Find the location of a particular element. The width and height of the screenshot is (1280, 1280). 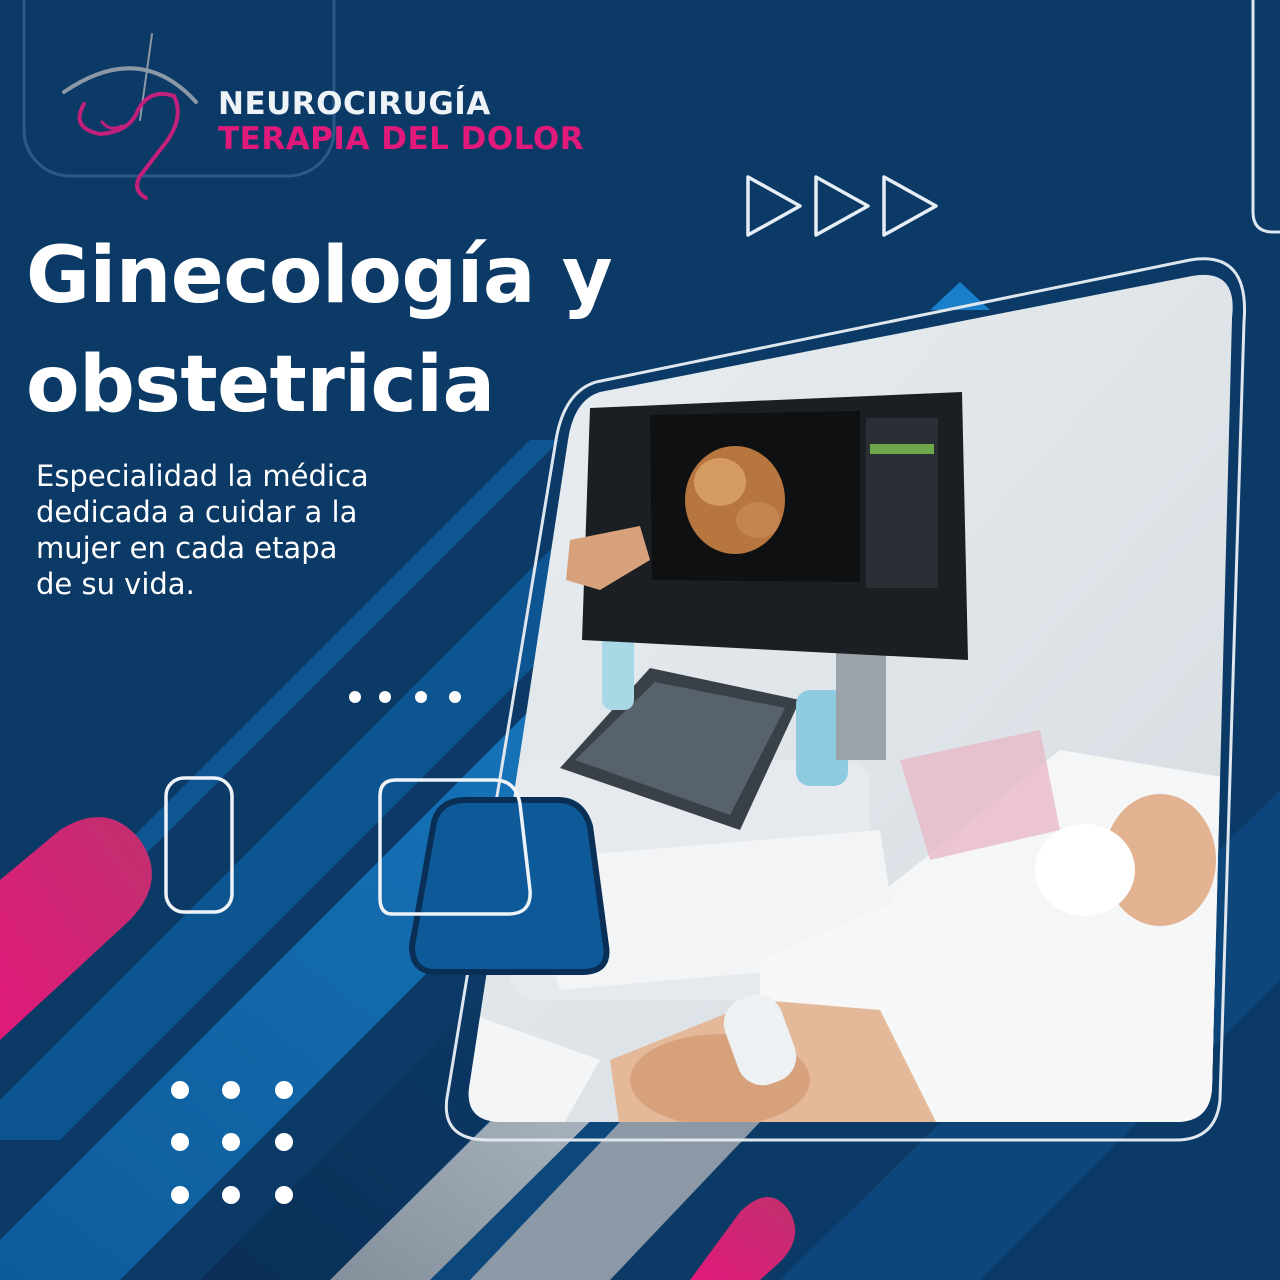

play-arrows-icon is located at coordinates (842, 206).